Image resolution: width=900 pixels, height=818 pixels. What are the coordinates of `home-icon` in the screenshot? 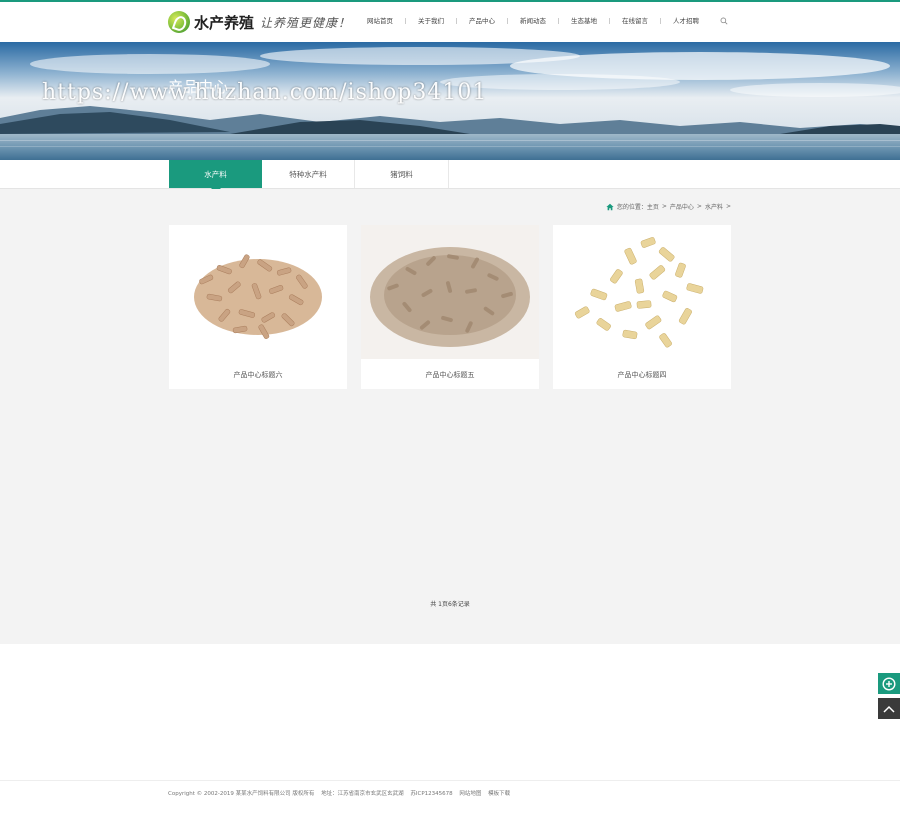 It's located at (610, 206).